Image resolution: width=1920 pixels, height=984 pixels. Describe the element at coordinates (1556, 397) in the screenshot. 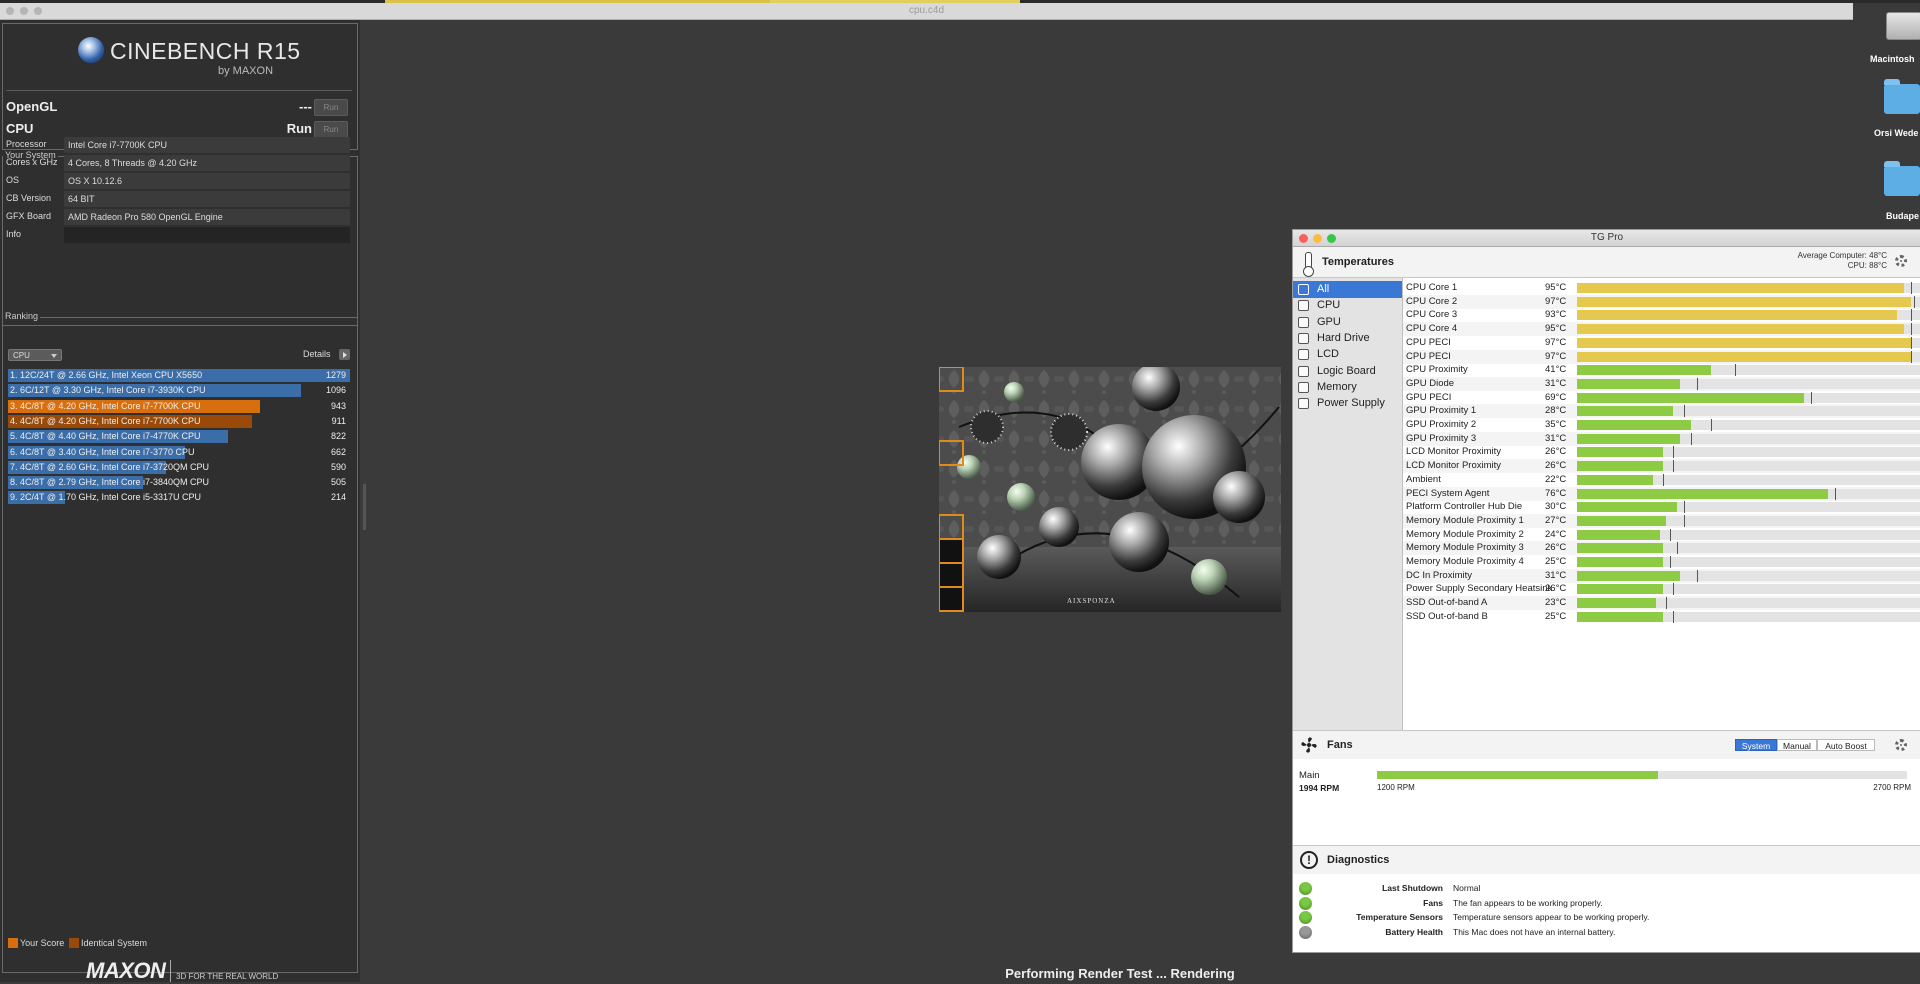

I see `sensor-temp: 69°C` at that location.